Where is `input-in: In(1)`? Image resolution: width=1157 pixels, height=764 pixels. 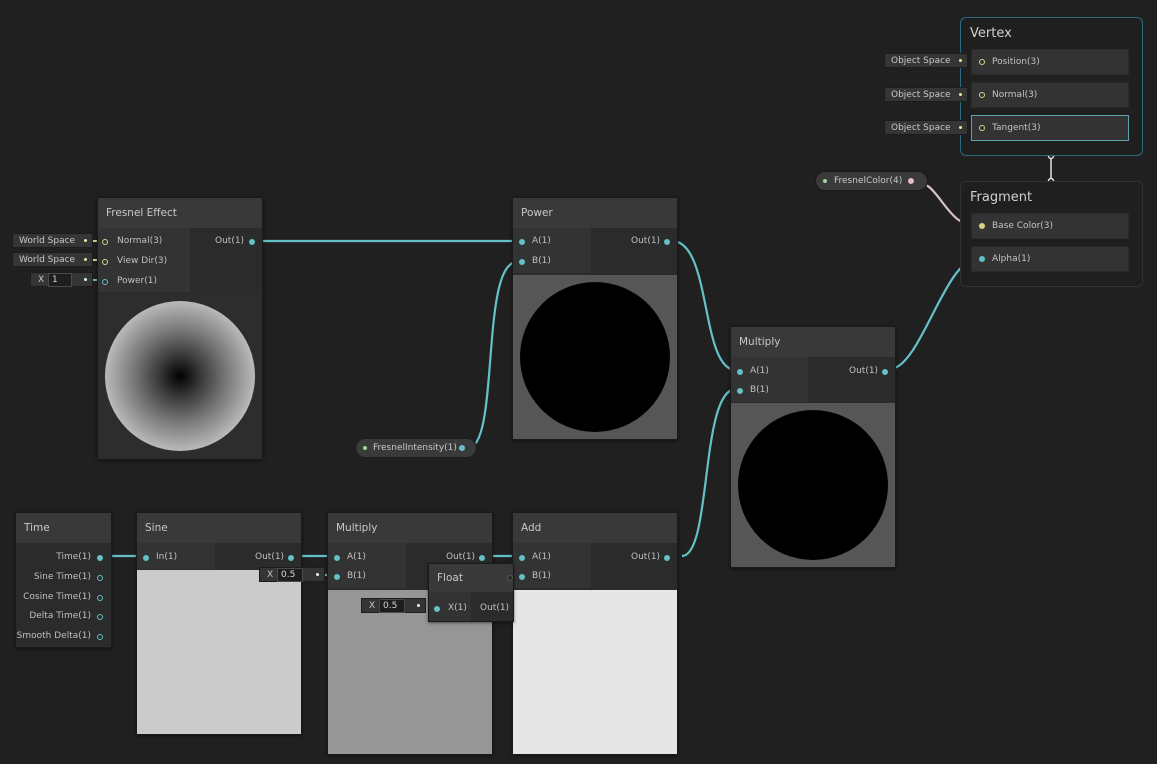 input-in: In(1) is located at coordinates (160, 557).